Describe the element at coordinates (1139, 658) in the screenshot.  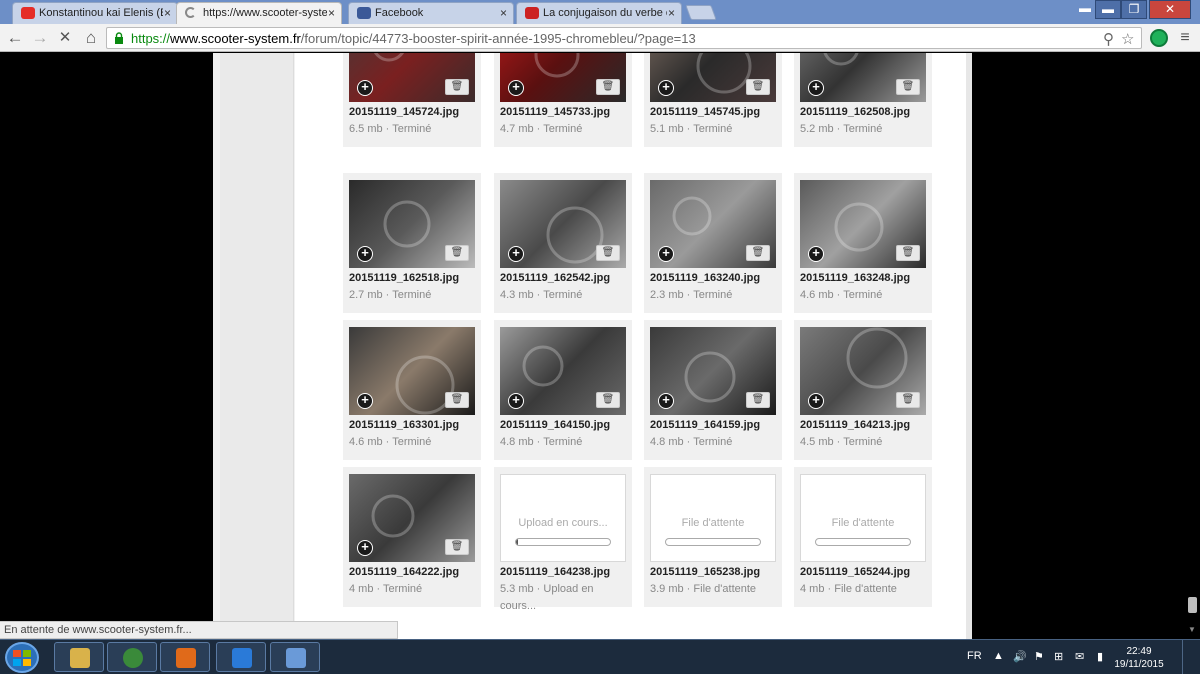
I see `clock: 22:49 19/11/2015` at that location.